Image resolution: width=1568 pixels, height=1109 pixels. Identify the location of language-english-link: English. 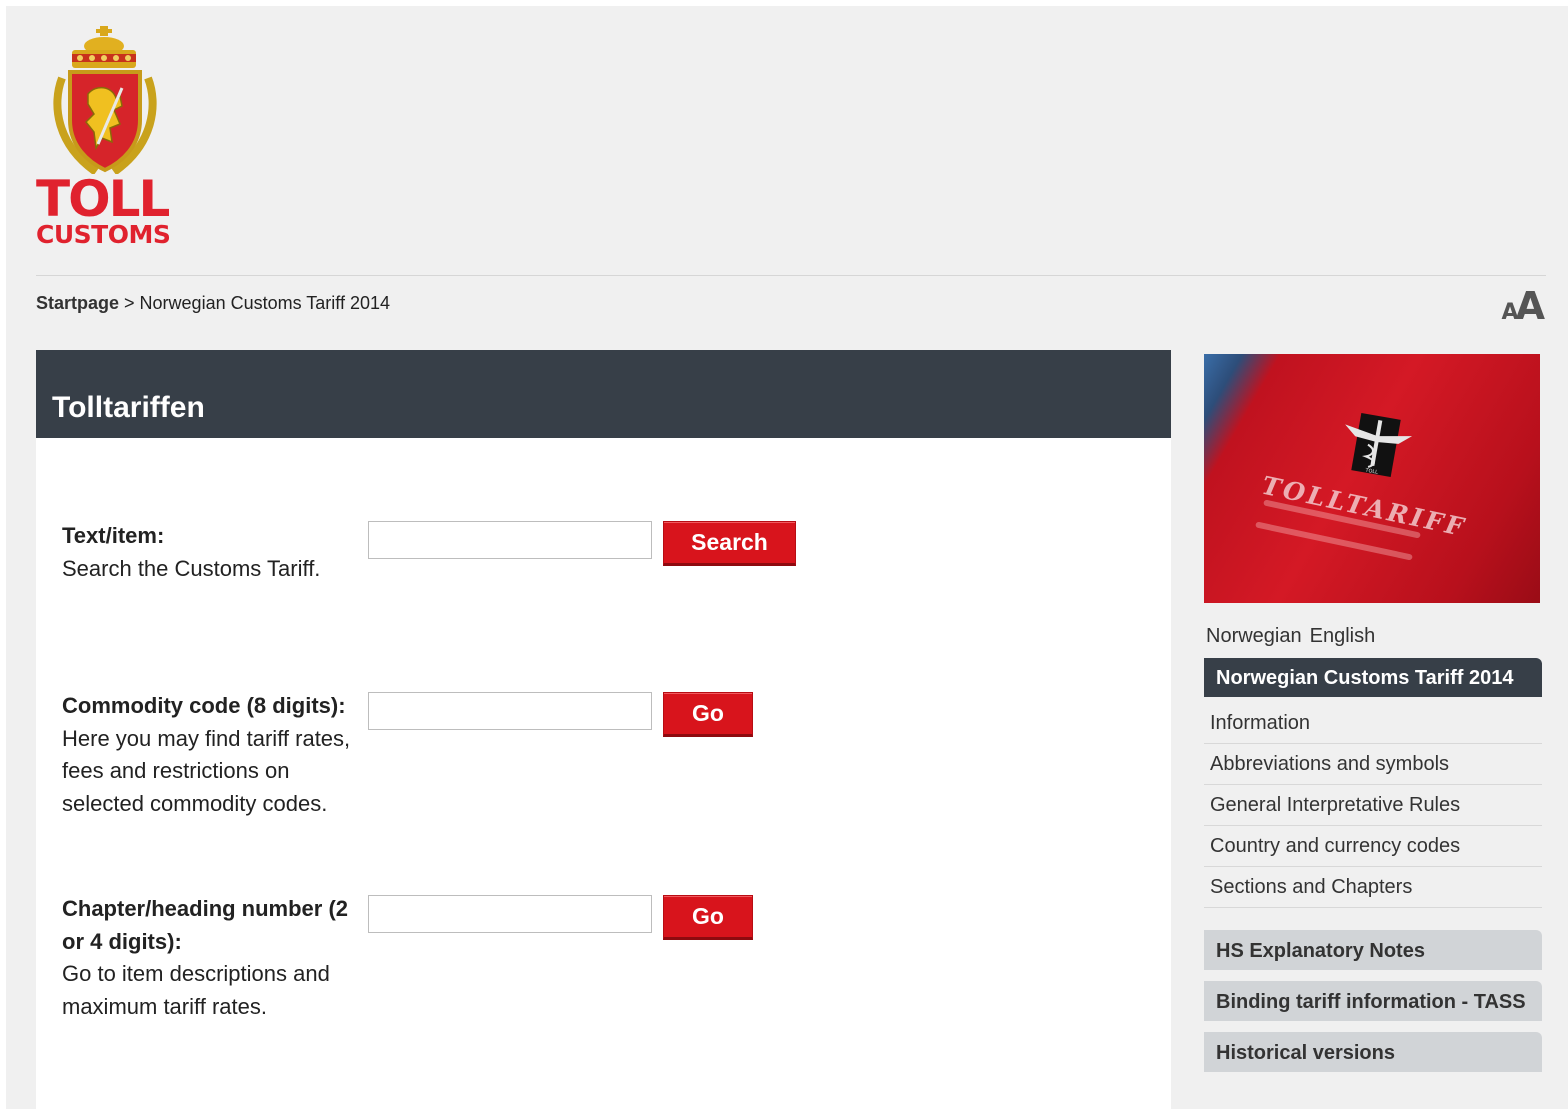
(1343, 636).